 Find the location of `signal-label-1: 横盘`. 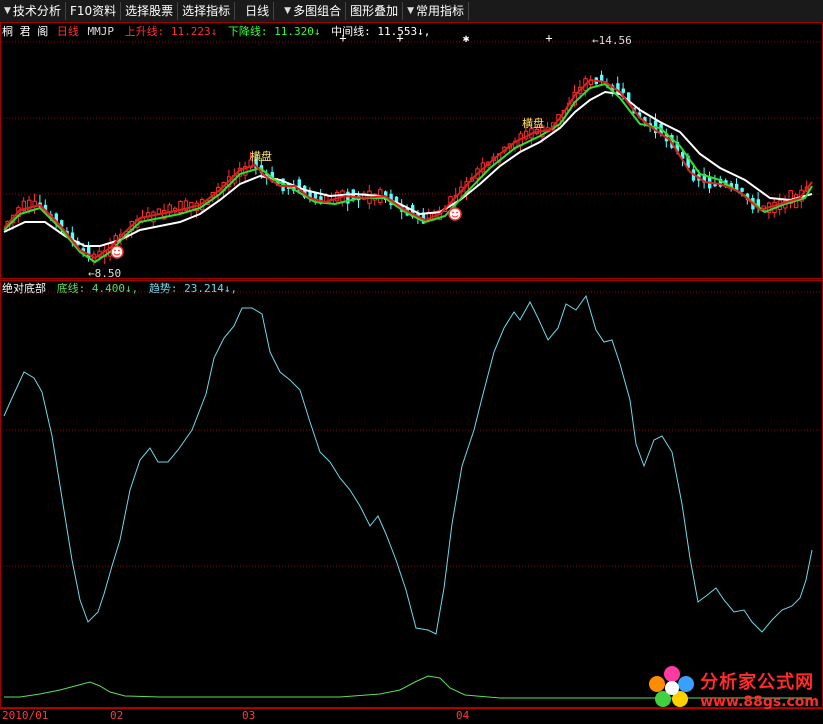

signal-label-1: 横盘 is located at coordinates (261, 156).